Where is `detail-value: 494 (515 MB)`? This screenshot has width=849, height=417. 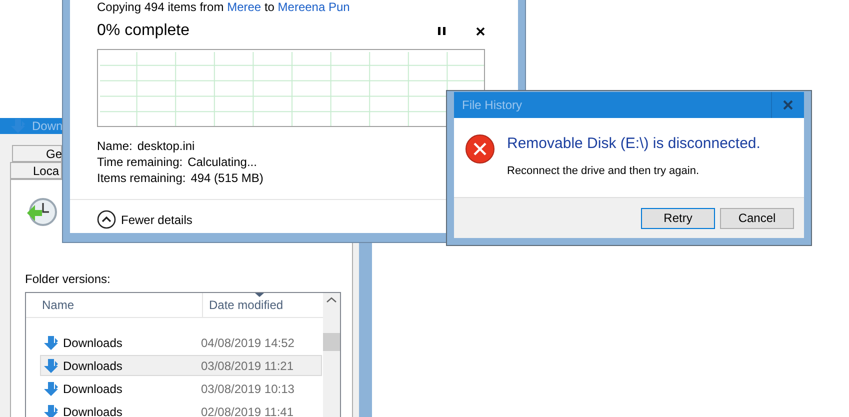 detail-value: 494 (515 MB) is located at coordinates (227, 178).